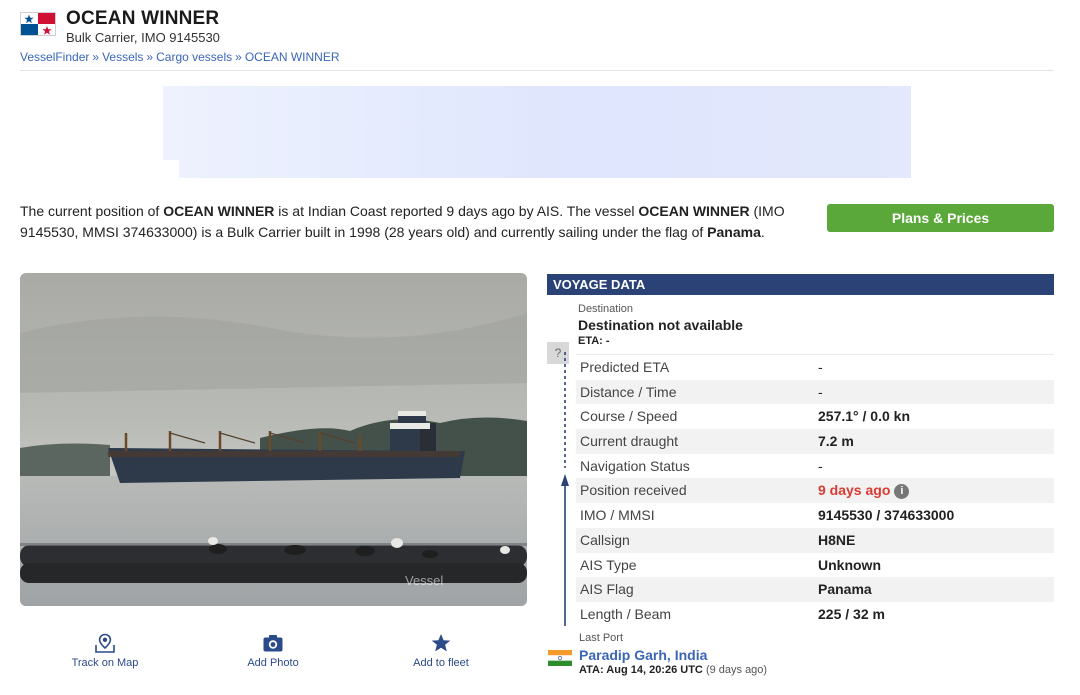 The image size is (1080, 695). I want to click on table-row: AIS Type Unknown, so click(730, 564).